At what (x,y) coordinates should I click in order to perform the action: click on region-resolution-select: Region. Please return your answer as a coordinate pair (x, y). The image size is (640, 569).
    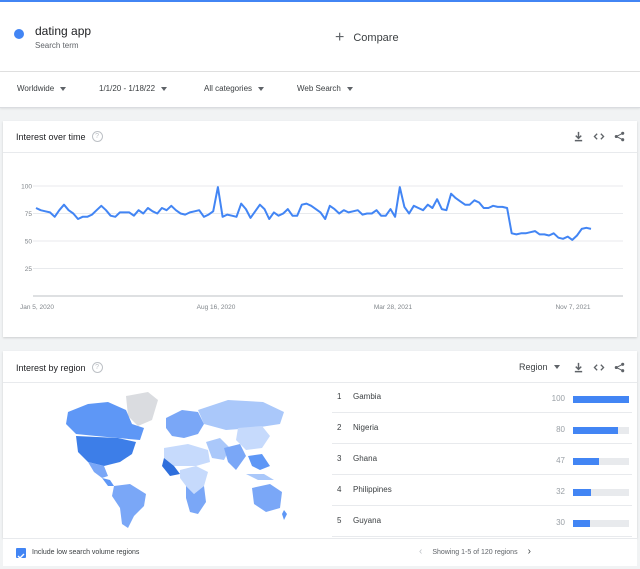
    Looking at the image, I should click on (539, 367).